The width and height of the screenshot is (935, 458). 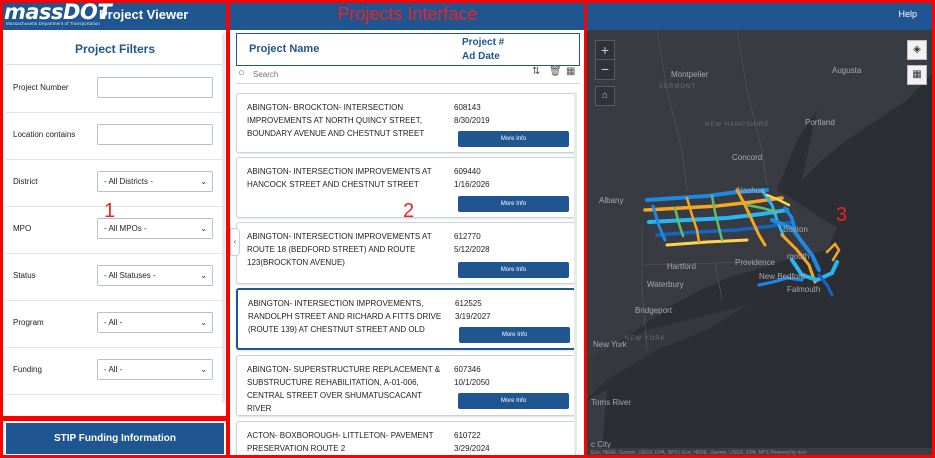 I want to click on project-number: 609440 1/16/2026, so click(x=472, y=178).